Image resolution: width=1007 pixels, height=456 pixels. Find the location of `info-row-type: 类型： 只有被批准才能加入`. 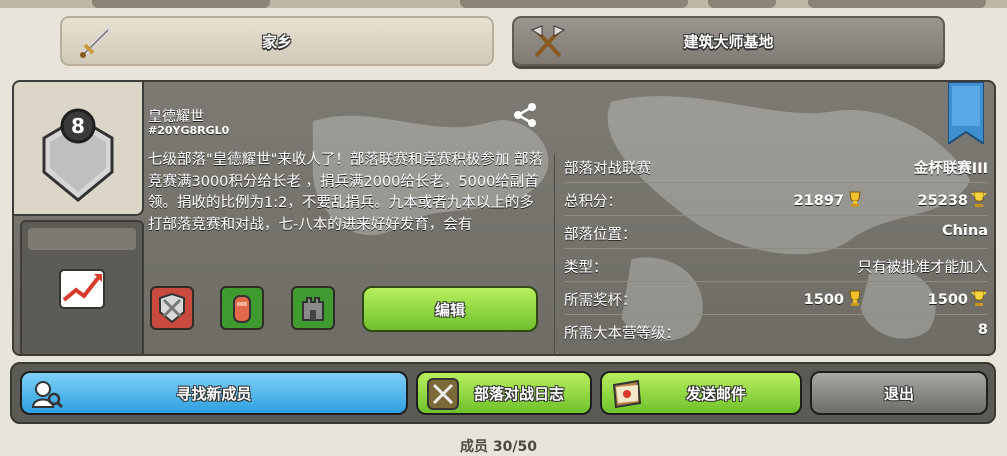

info-row-type: 类型： 只有被批准才能加入 is located at coordinates (776, 265).